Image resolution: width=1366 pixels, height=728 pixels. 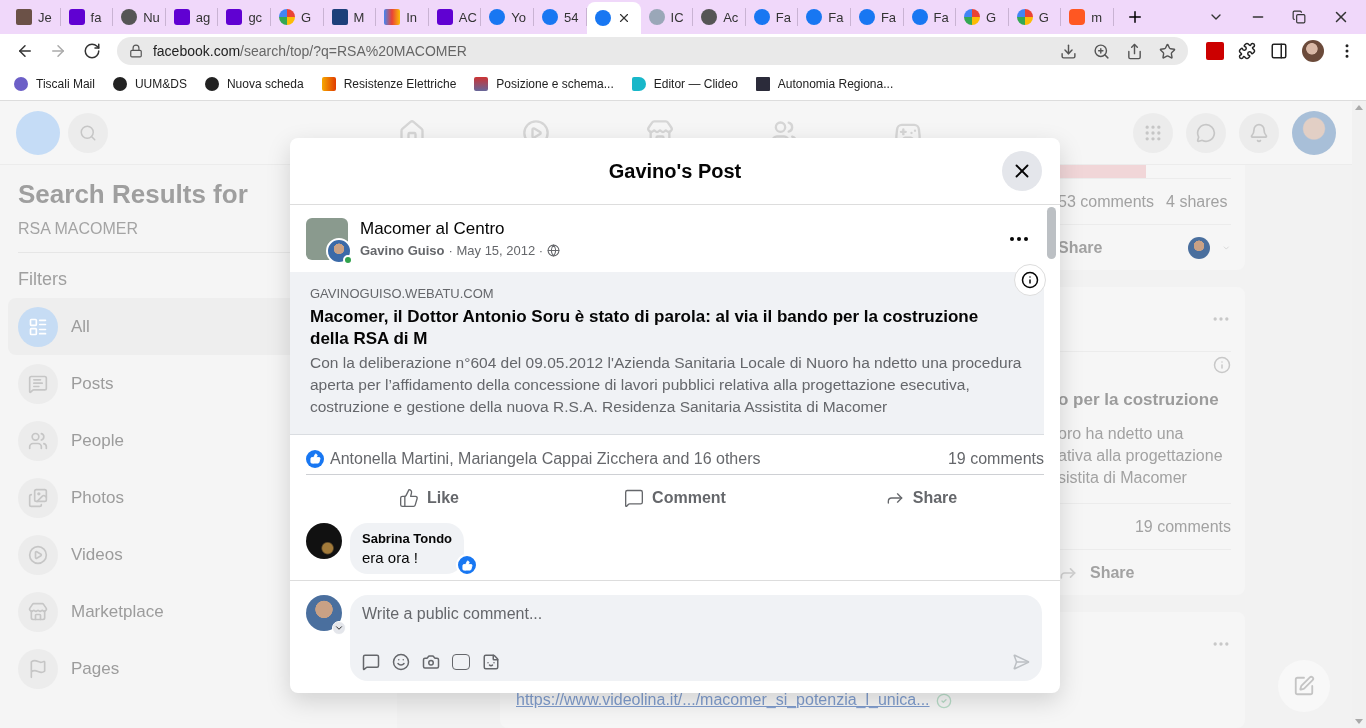 I want to click on videos-icon, so click(x=38, y=554).